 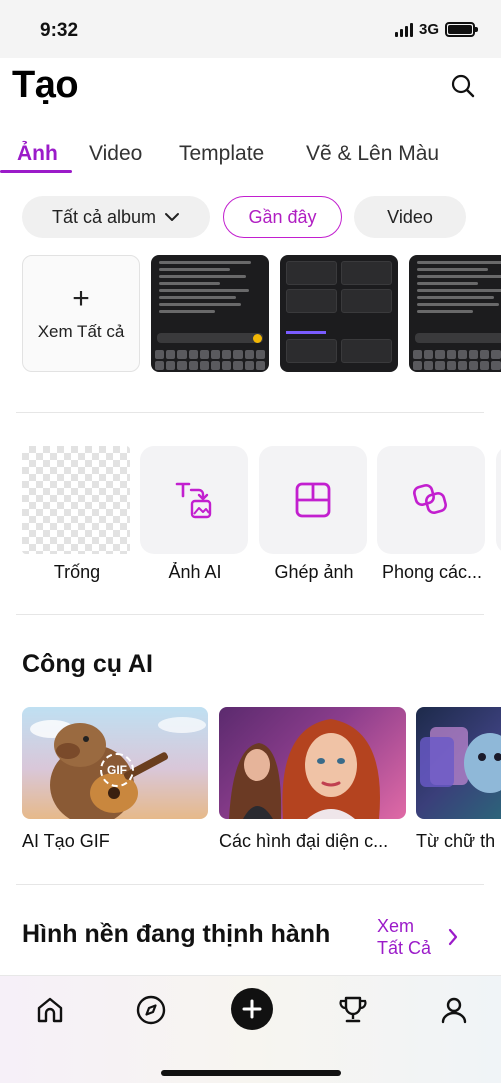 I want to click on compass-icon, so click(x=151, y=1010).